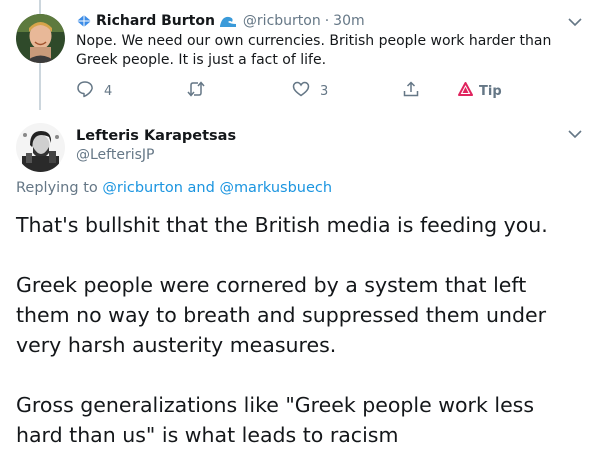 The width and height of the screenshot is (597, 462). Describe the element at coordinates (324, 91) in the screenshot. I see `like-count: 3` at that location.